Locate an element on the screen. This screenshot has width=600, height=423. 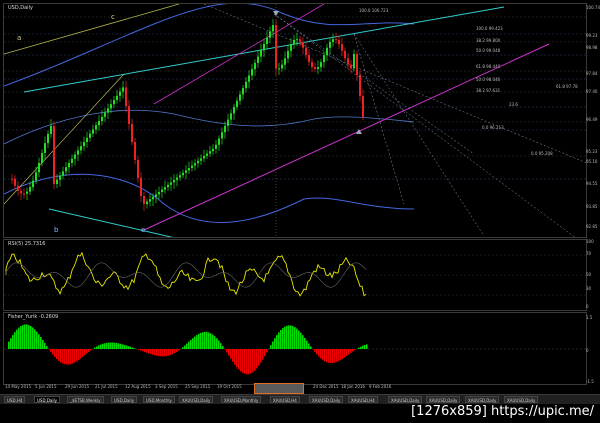
chart-tab: USD,Monthly is located at coordinates (159, 399).